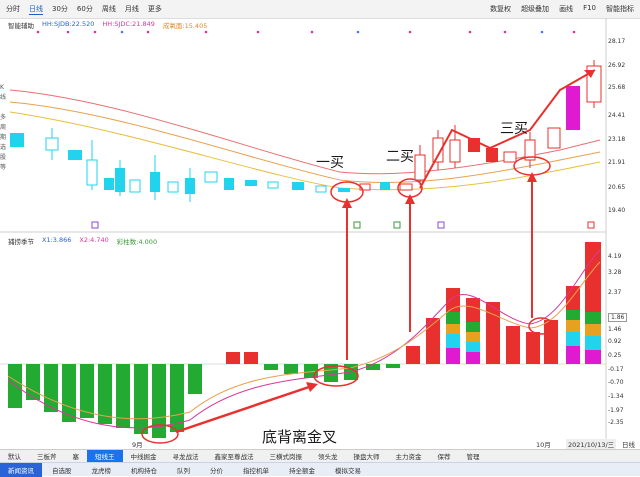 This screenshot has height=477, width=640. Describe the element at coordinates (3, 137) in the screenshot. I see `sidebar-label: 期` at that location.